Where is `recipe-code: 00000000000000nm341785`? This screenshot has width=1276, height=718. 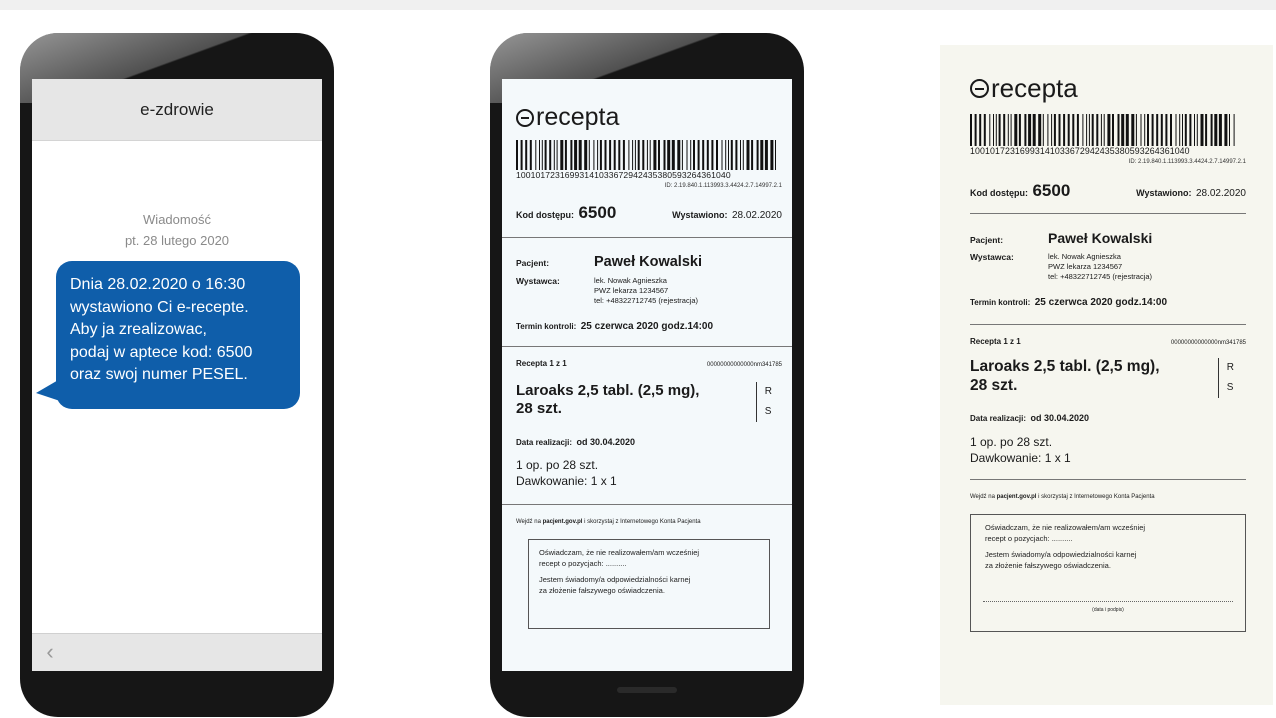
recipe-code: 00000000000000nm341785 is located at coordinates (1208, 343).